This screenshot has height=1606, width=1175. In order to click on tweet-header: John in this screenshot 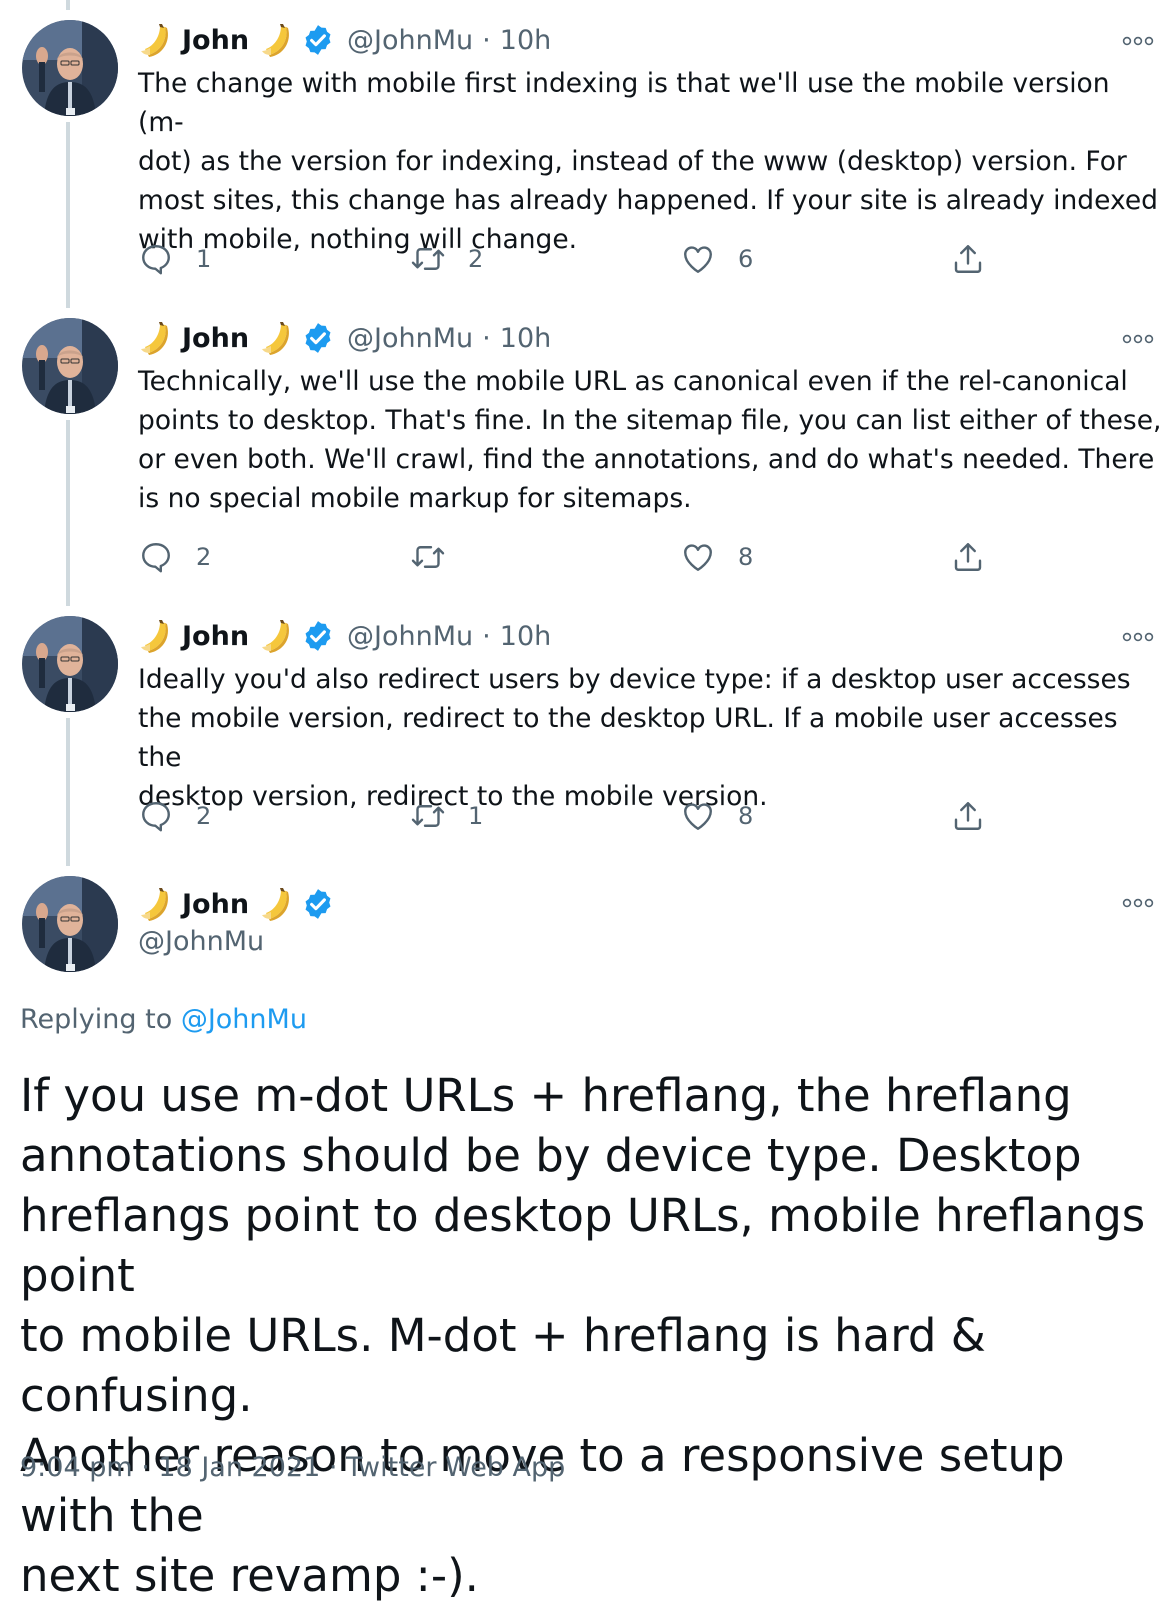, I will do `click(242, 904)`.